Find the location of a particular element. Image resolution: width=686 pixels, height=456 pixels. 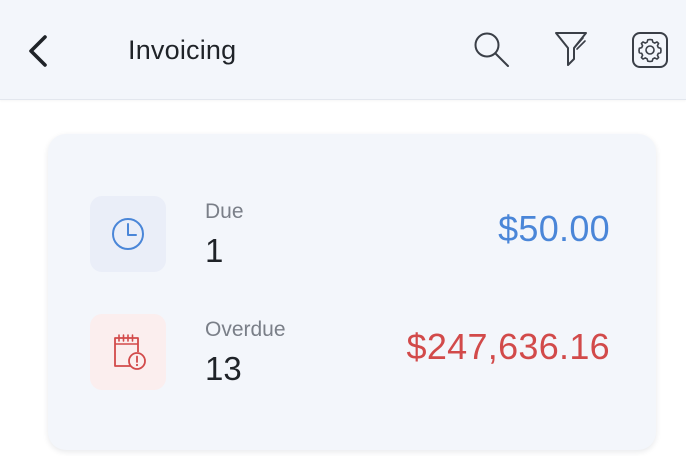

due-label: Due is located at coordinates (224, 211).